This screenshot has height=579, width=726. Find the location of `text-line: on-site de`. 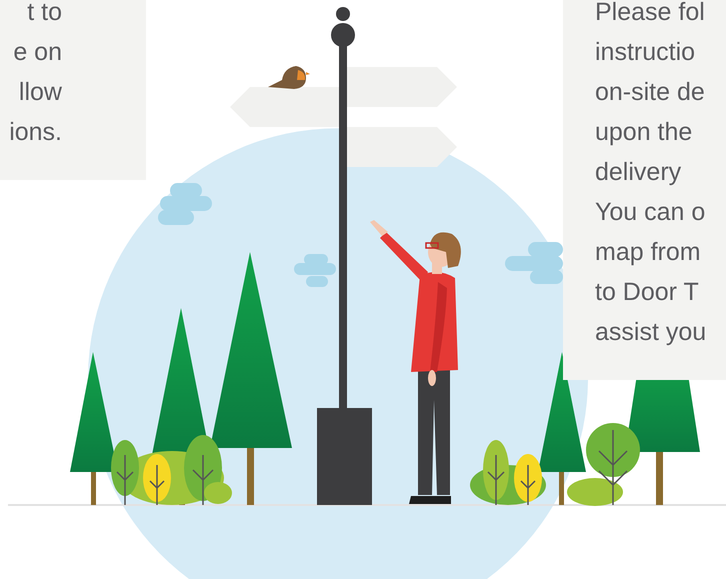

text-line: on-site de is located at coordinates (650, 92).